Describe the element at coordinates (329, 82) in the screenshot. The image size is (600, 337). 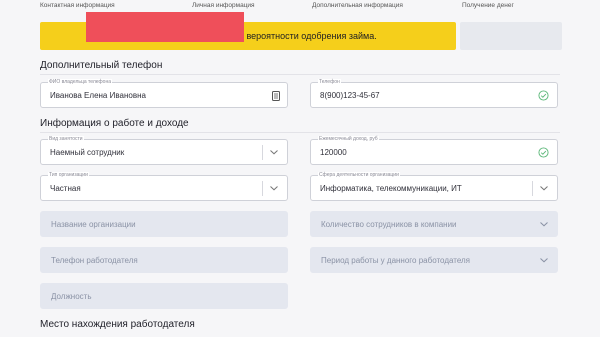
I see `phone-label: Телефон` at that location.